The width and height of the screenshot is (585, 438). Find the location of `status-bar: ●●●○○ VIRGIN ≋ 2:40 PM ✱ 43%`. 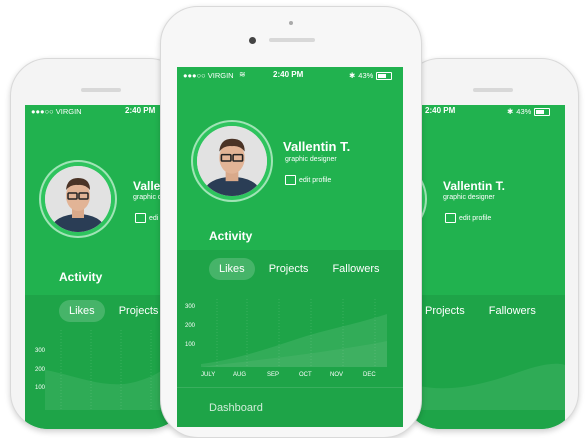

status-bar: ●●●○○ VIRGIN ≋ 2:40 PM ✱ 43% is located at coordinates (290, 76).